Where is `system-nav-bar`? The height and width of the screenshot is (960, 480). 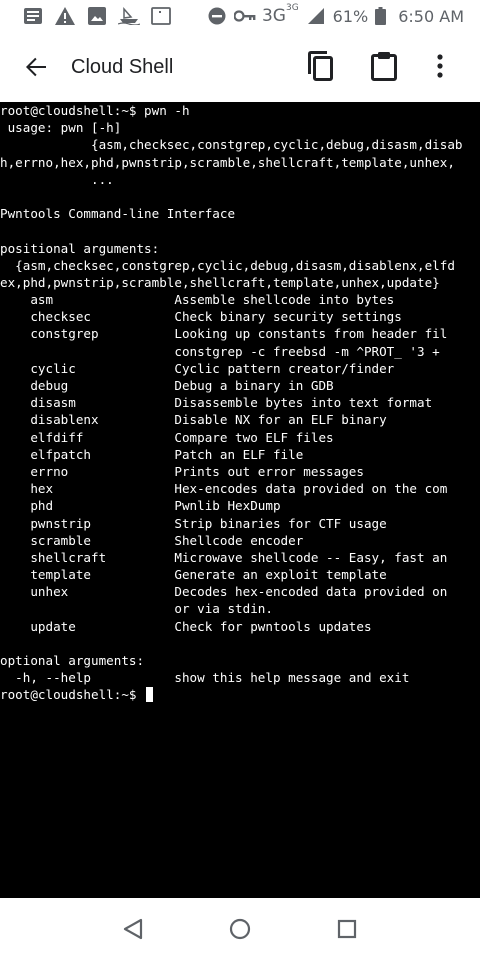
system-nav-bar is located at coordinates (240, 929).